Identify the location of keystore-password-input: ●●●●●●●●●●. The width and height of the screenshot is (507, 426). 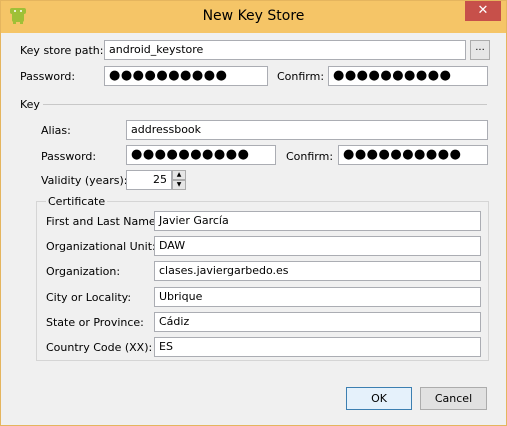
(186, 76).